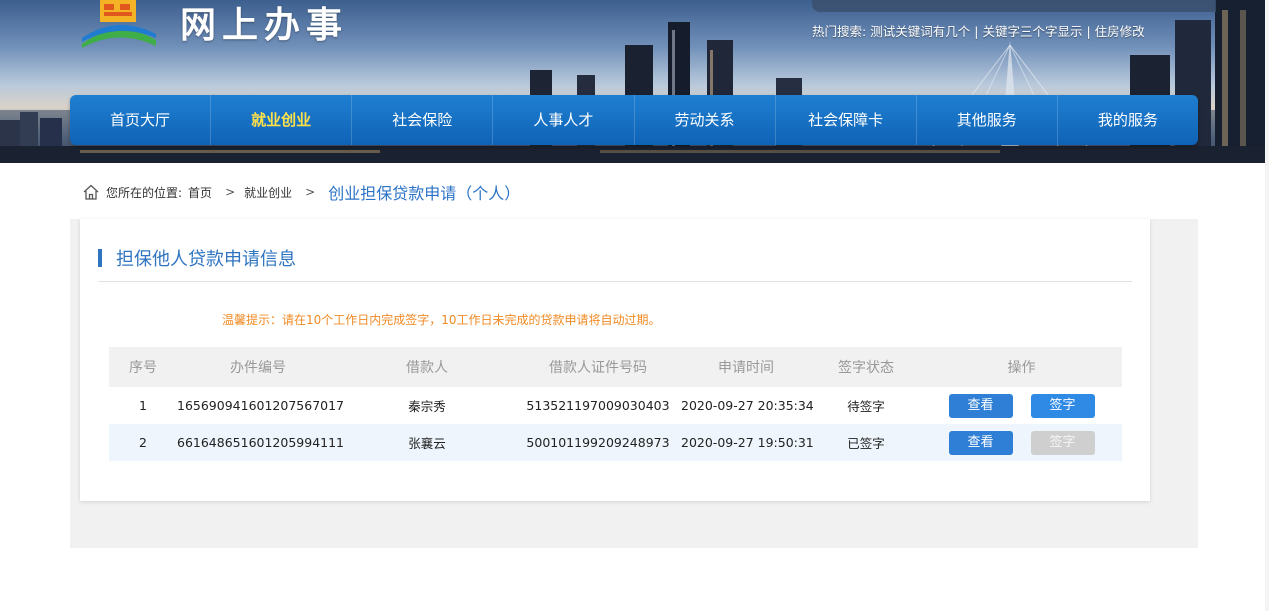 This screenshot has width=1269, height=611. What do you see at coordinates (598, 442) in the screenshot?
I see `row-id-number: 500101199209248973` at bounding box center [598, 442].